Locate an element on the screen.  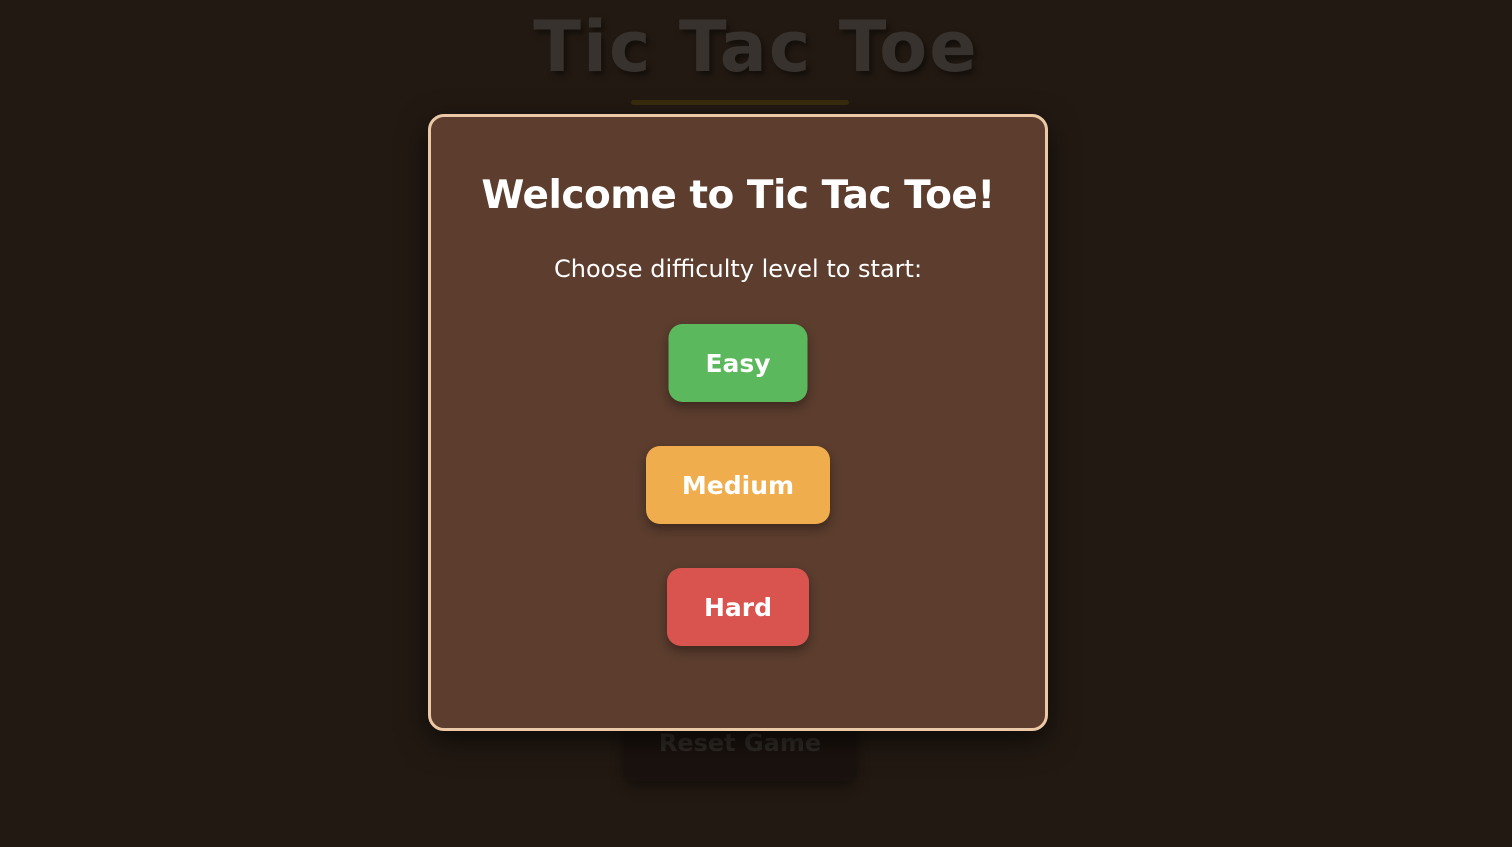
modal-subtitle: Choose difficulty level to start: is located at coordinates (738, 269).